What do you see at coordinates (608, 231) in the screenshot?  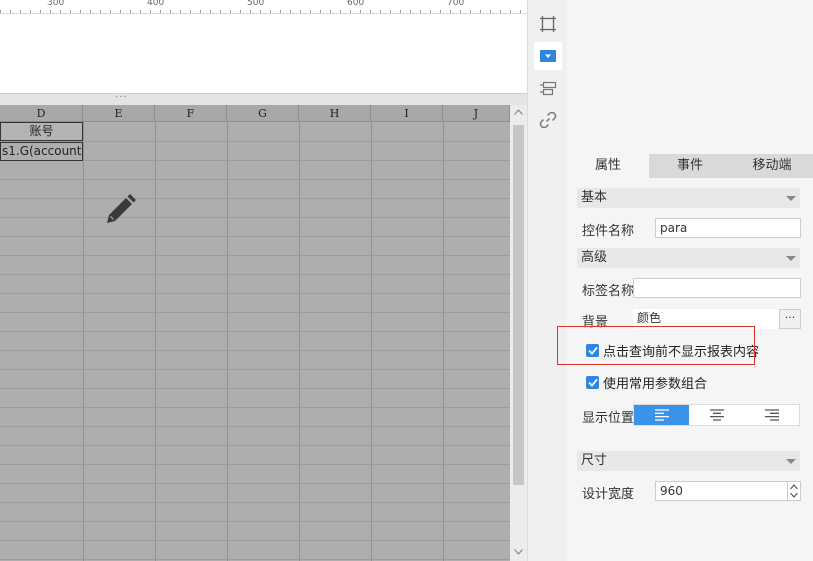 I see `widget-name-label: 控件名称` at bounding box center [608, 231].